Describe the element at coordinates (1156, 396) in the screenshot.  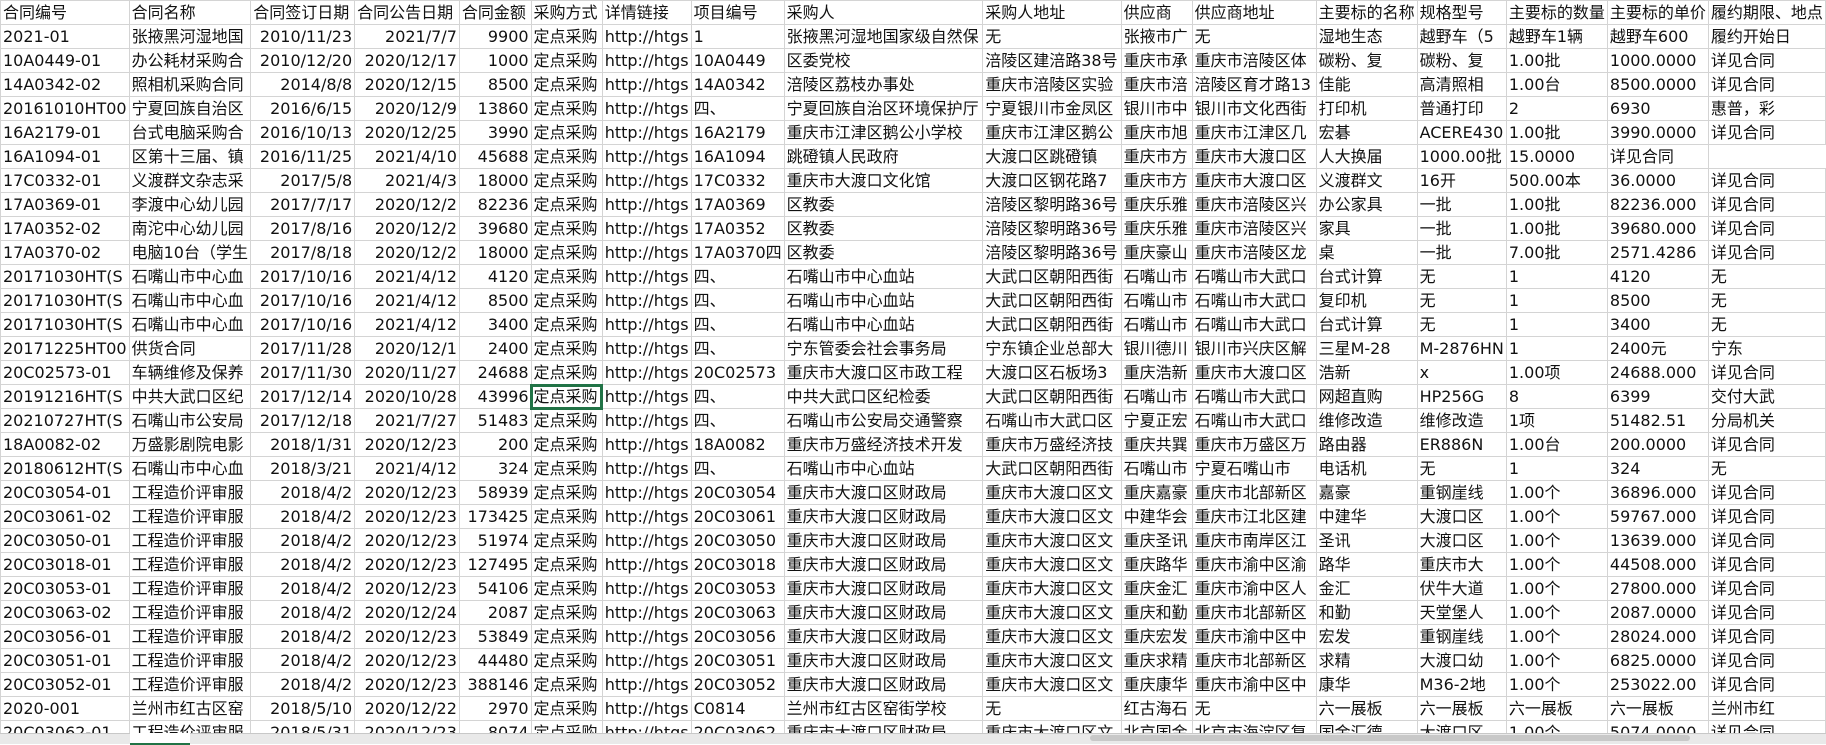
I see `table-cell: 石嘴山市` at that location.